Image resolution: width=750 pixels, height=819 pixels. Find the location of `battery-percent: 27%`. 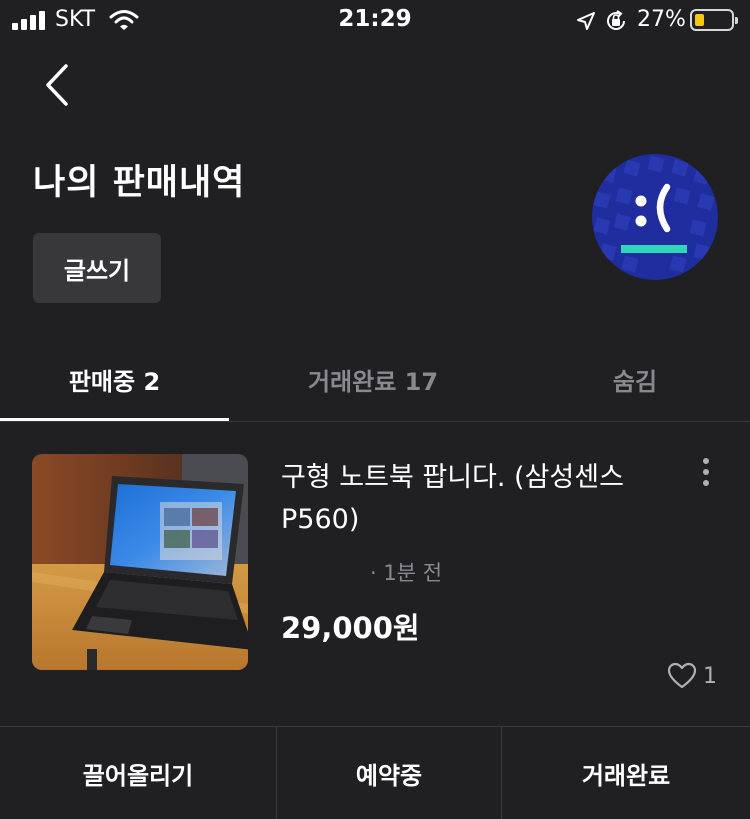

battery-percent: 27% is located at coordinates (661, 19).